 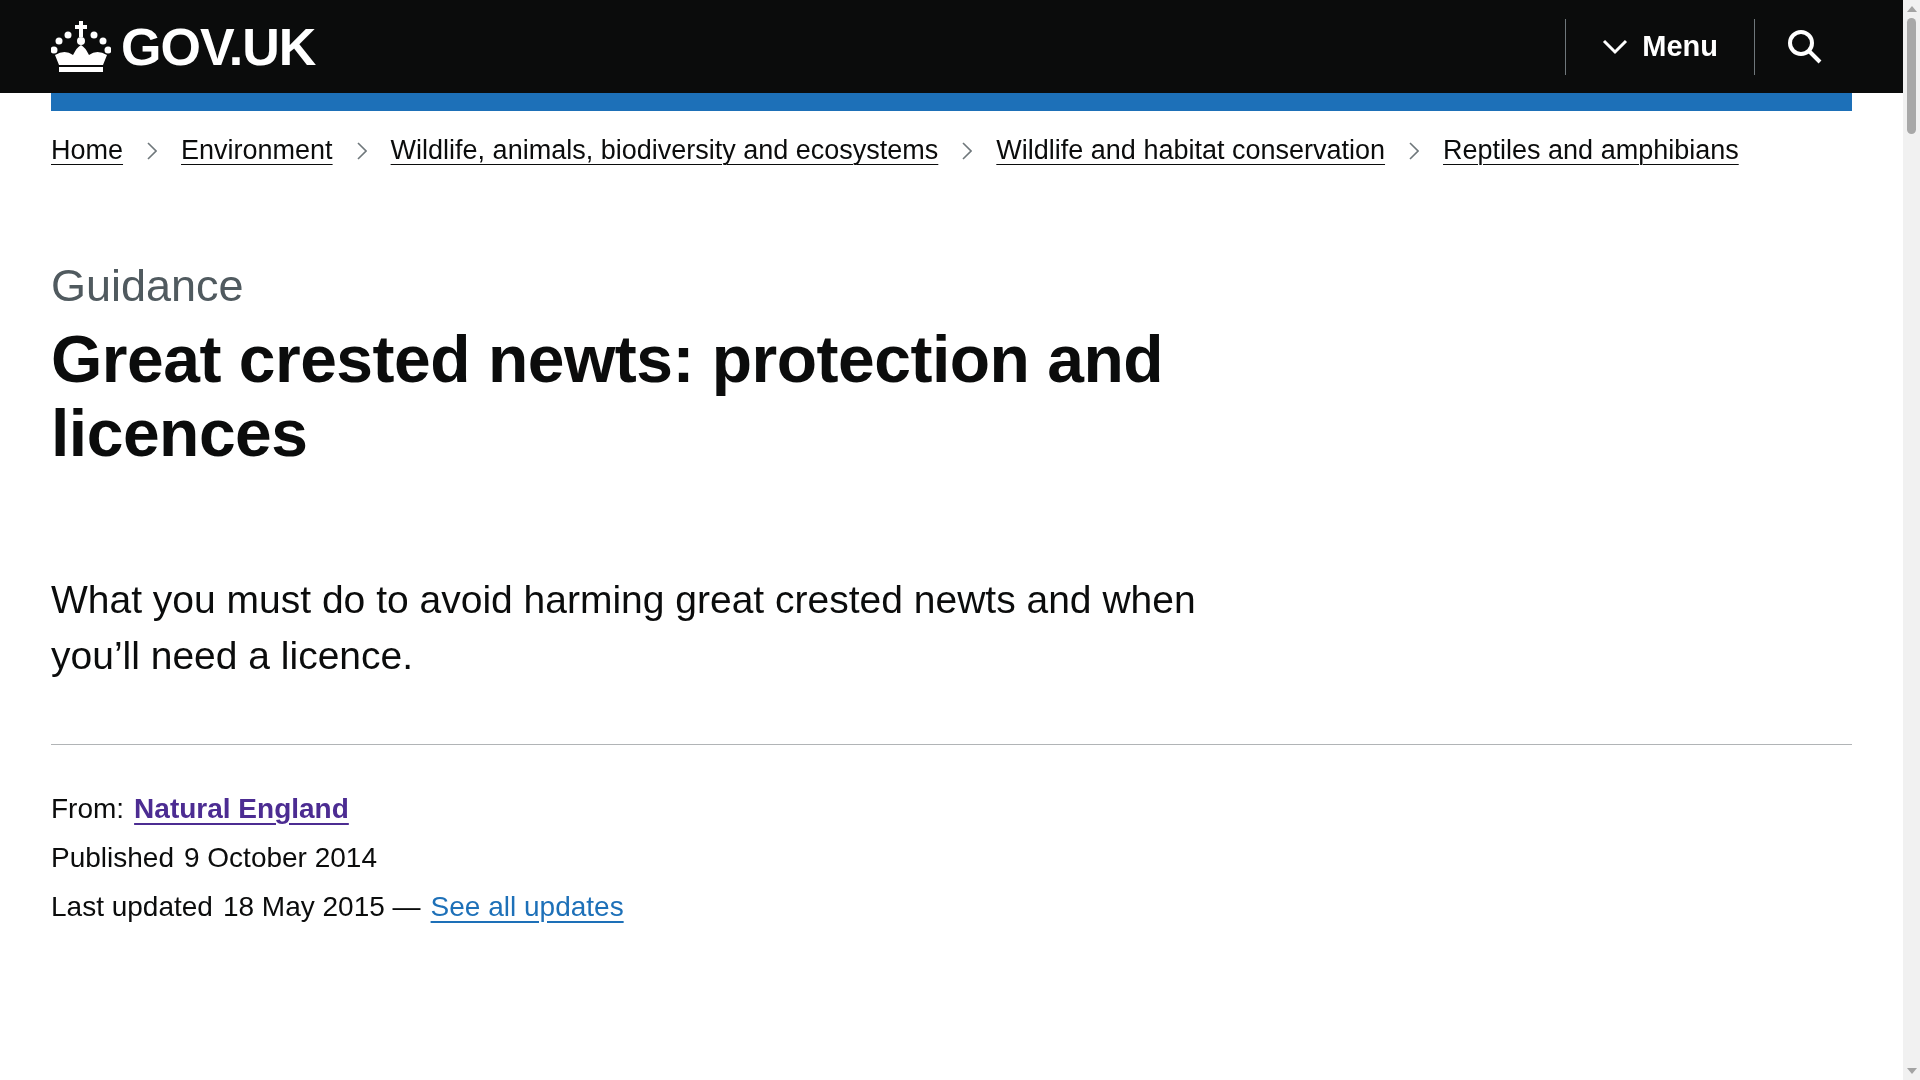 What do you see at coordinates (1911, 76) in the screenshot?
I see `scrollbar-thumb` at bounding box center [1911, 76].